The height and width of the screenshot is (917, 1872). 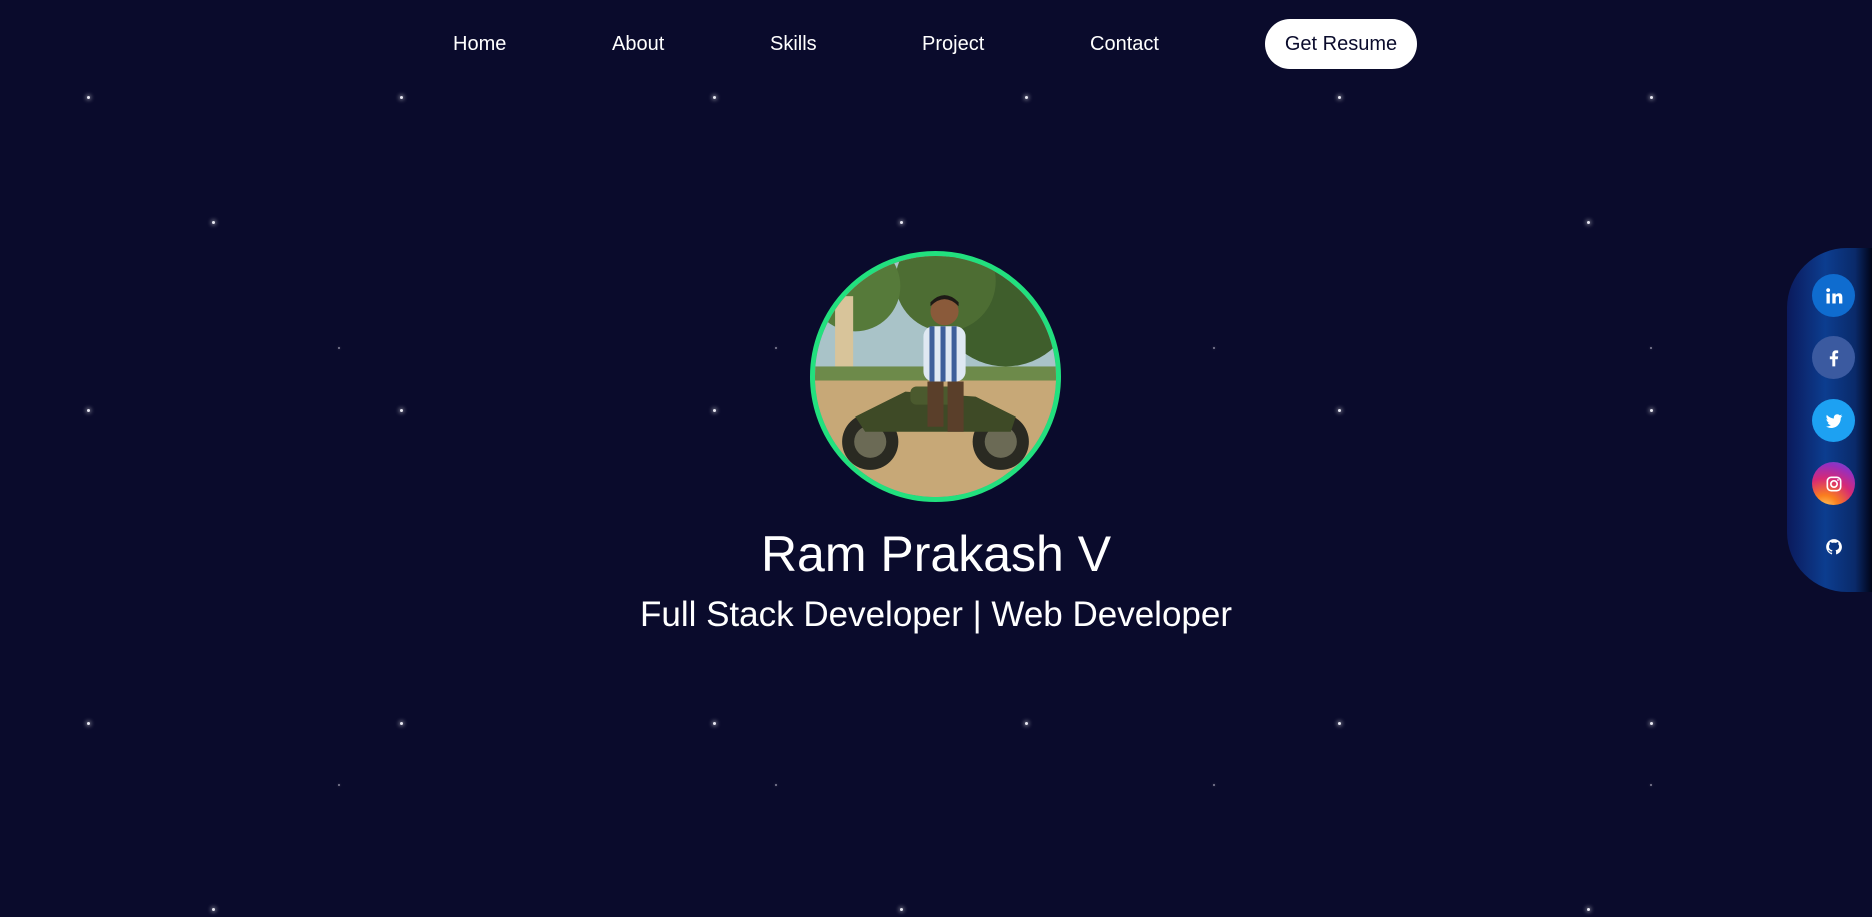 I want to click on profile-photo-icon, so click(x=935, y=376).